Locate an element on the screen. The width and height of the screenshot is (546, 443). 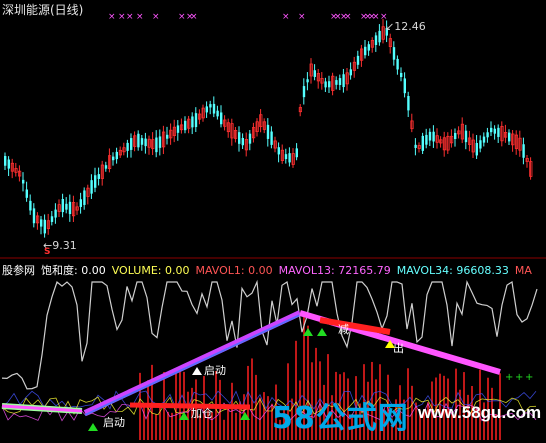
white-triangle-marker is located at coordinates (197, 371).